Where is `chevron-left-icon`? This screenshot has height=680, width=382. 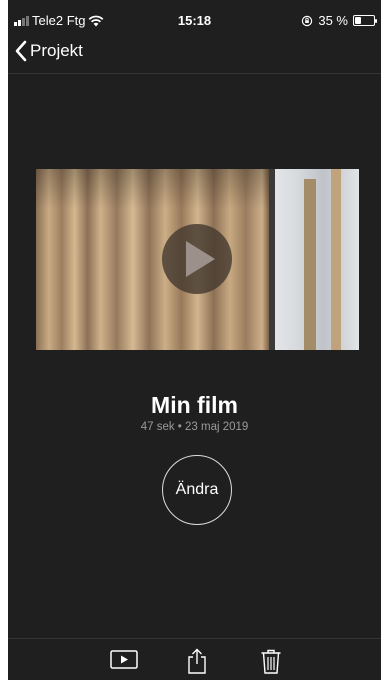 chevron-left-icon is located at coordinates (21, 51).